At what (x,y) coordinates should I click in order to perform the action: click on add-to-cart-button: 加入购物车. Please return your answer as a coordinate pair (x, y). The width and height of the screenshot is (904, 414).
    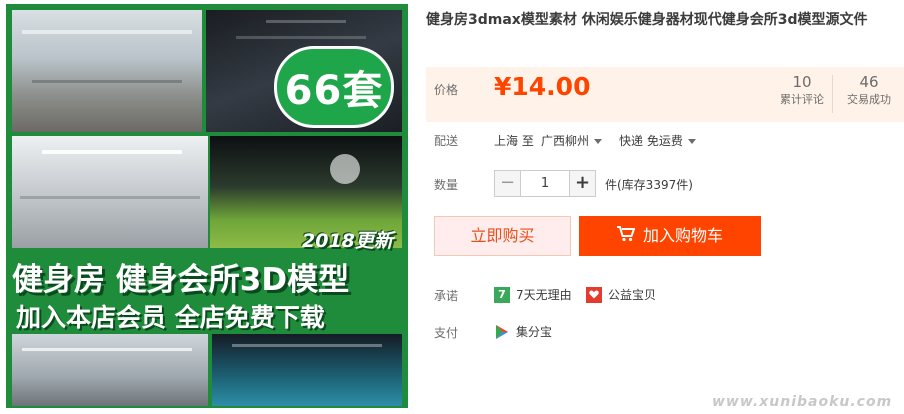
    Looking at the image, I should click on (670, 236).